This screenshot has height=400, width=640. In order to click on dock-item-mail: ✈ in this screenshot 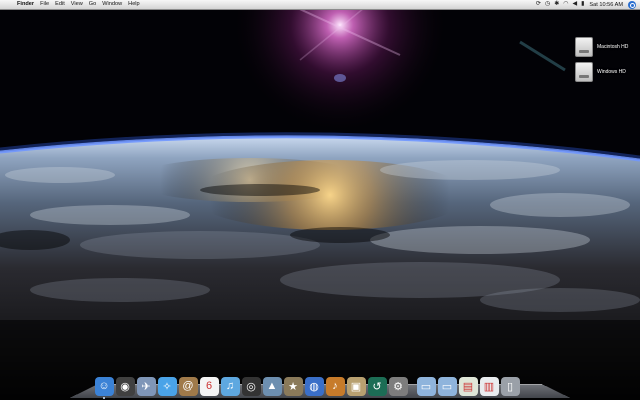, I will do `click(146, 386)`.